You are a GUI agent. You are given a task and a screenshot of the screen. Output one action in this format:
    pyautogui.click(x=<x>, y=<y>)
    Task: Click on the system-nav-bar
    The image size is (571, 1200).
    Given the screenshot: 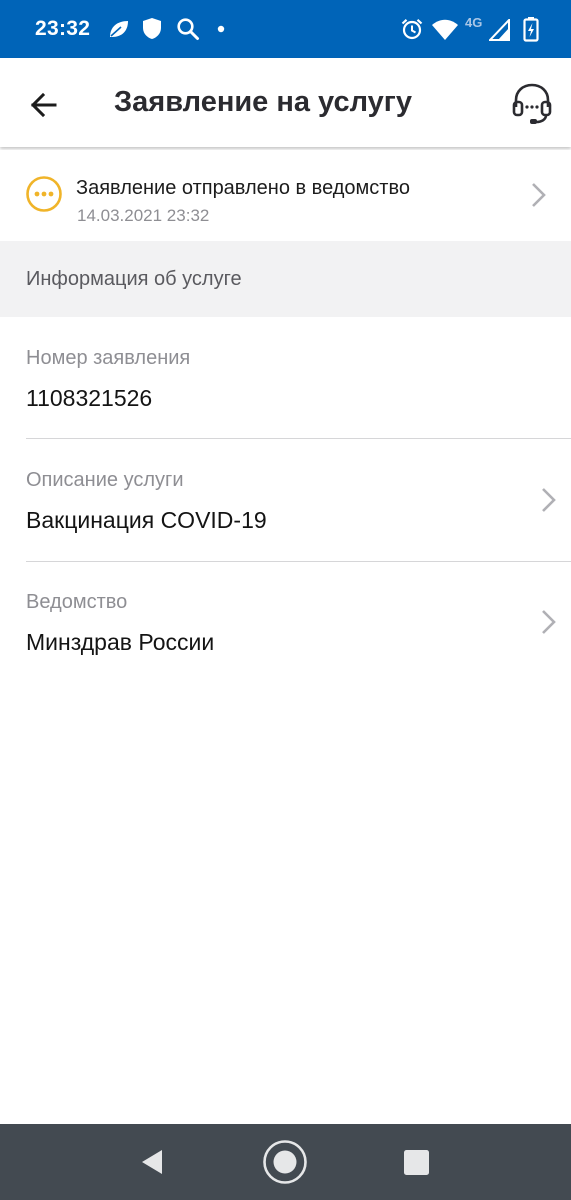 What is the action you would take?
    pyautogui.click(x=285, y=1162)
    